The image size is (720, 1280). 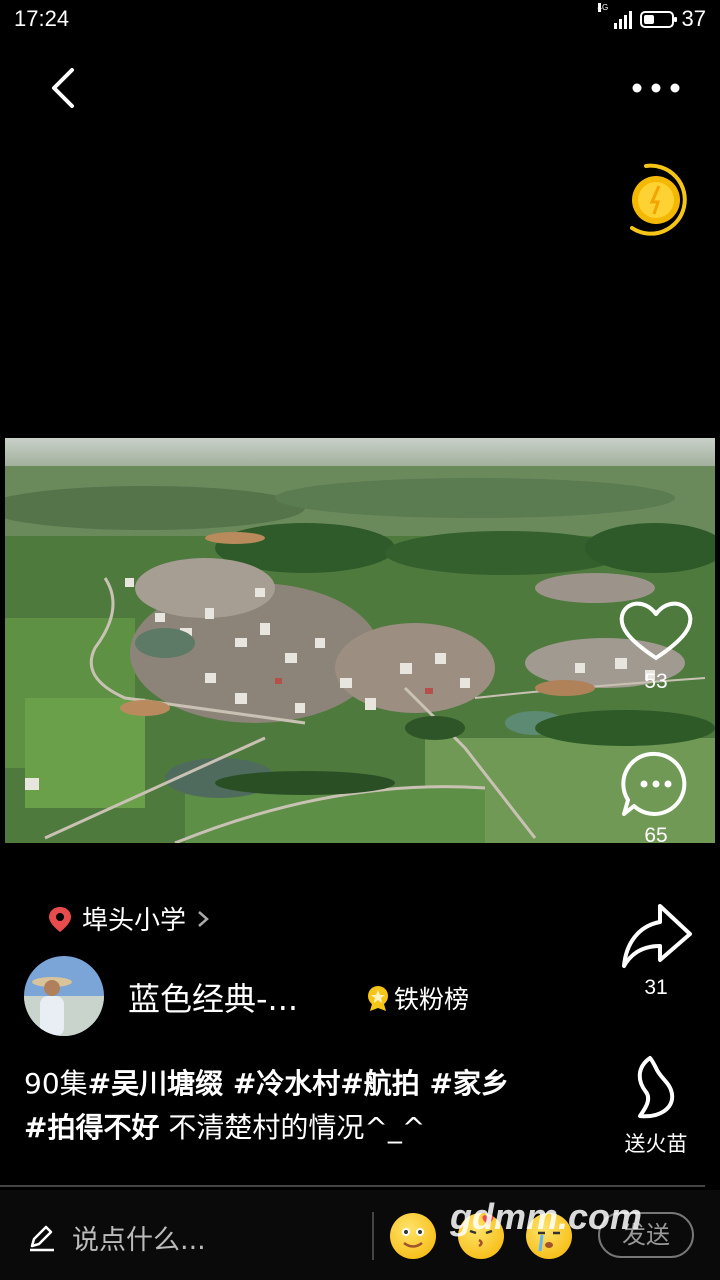 What do you see at coordinates (134, 921) in the screenshot?
I see `location-name: 埠头小学` at bounding box center [134, 921].